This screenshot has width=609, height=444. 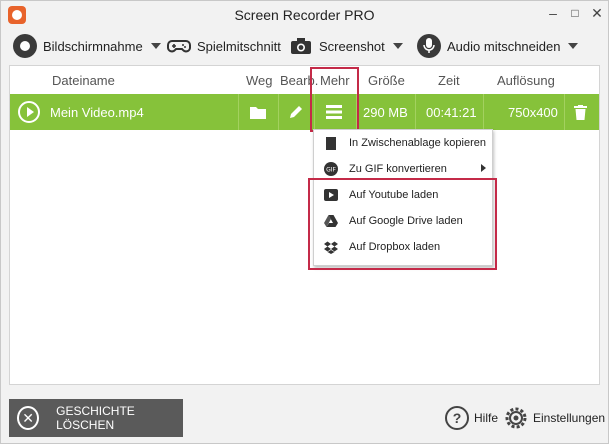 What do you see at coordinates (296, 112) in the screenshot?
I see `pencil-icon` at bounding box center [296, 112].